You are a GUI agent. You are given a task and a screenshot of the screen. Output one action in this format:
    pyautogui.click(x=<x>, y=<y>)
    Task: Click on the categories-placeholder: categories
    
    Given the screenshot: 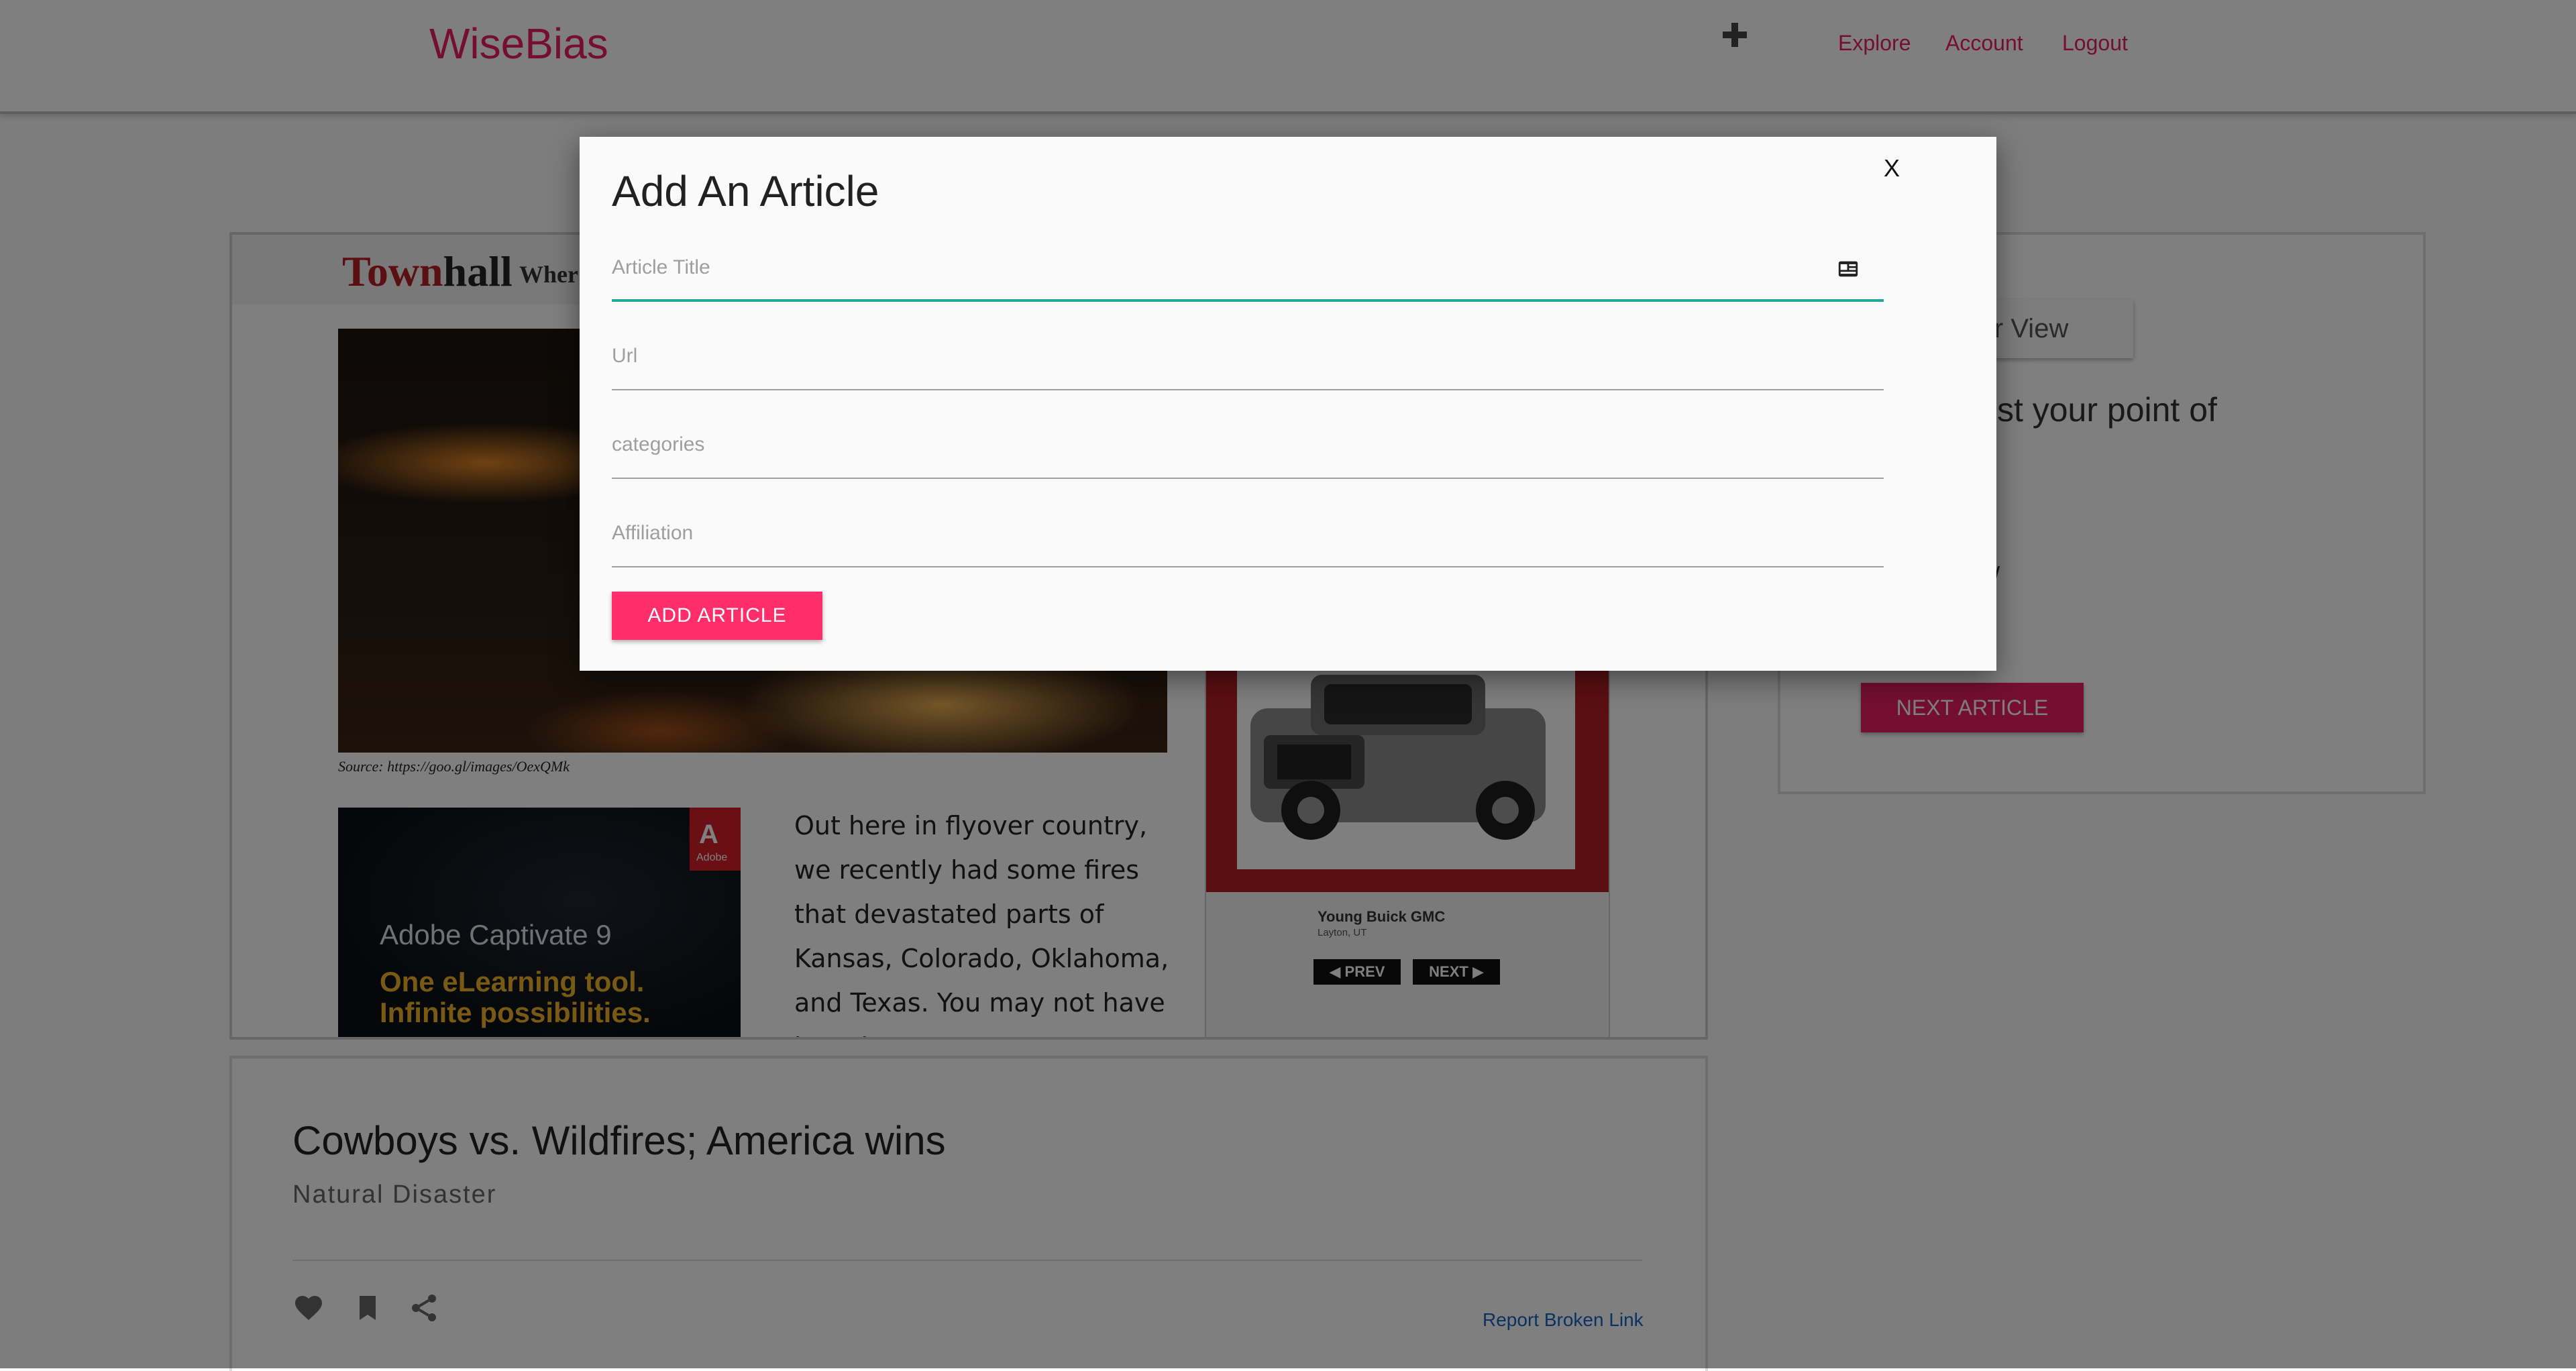 What is the action you would take?
    pyautogui.click(x=658, y=444)
    